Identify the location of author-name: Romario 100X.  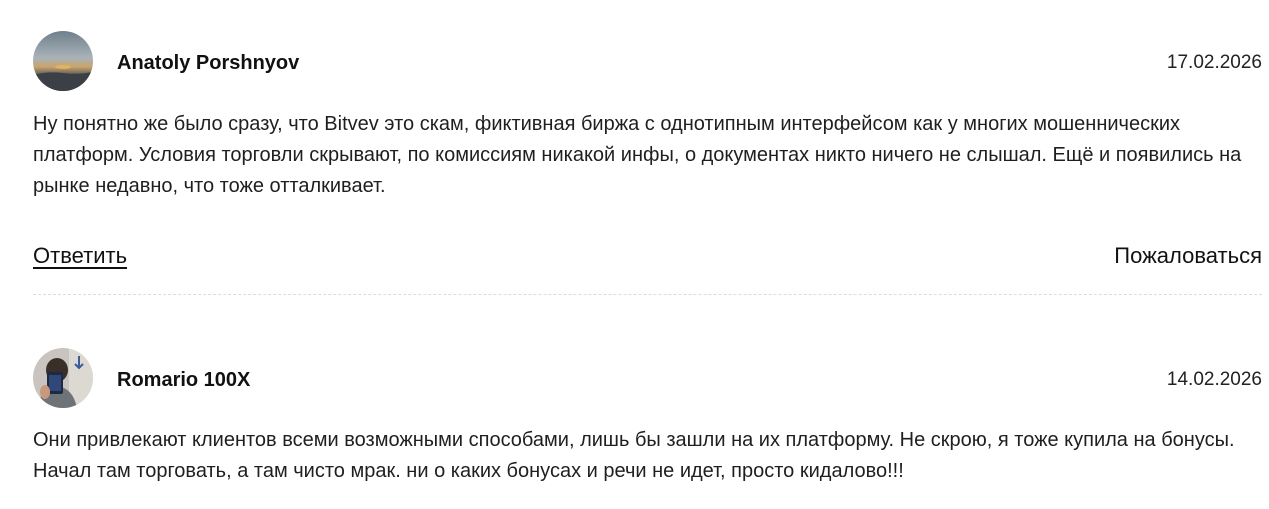
(184, 380).